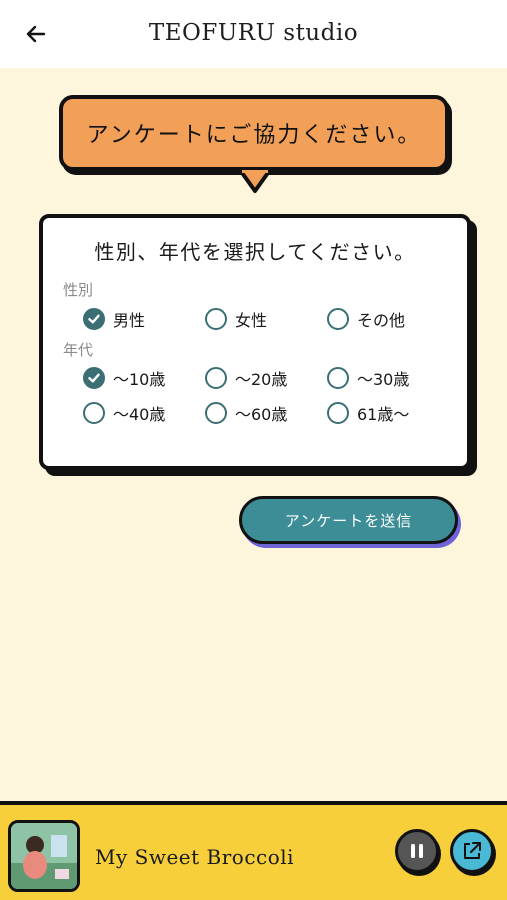  I want to click on pause-button, so click(417, 851).